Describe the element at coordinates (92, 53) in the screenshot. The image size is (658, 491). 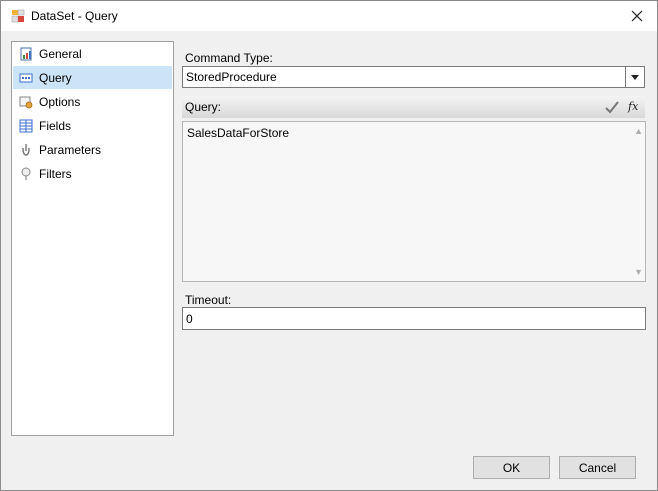
I see `sidebar-item-general: General` at that location.